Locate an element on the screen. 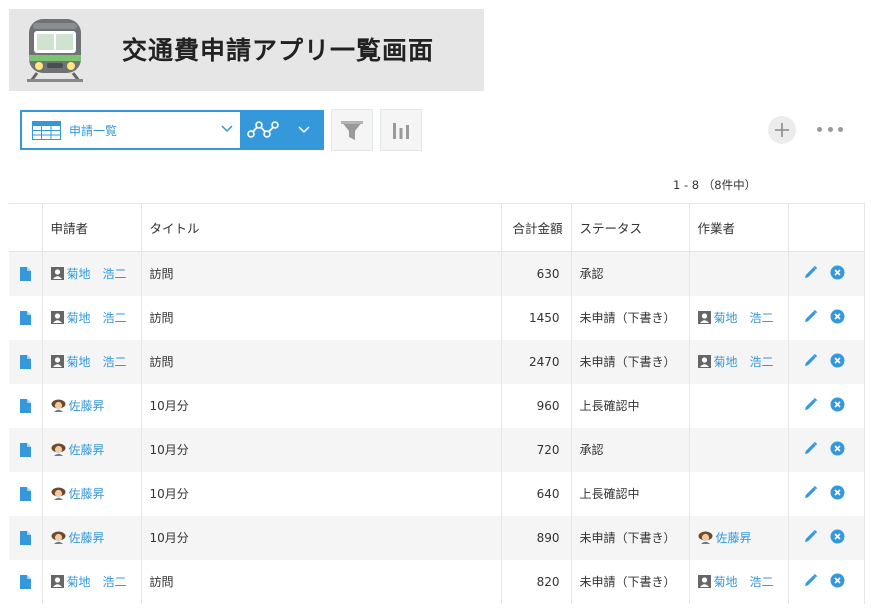 The height and width of the screenshot is (613, 871). column-header-worker: 作業者 is located at coordinates (738, 227).